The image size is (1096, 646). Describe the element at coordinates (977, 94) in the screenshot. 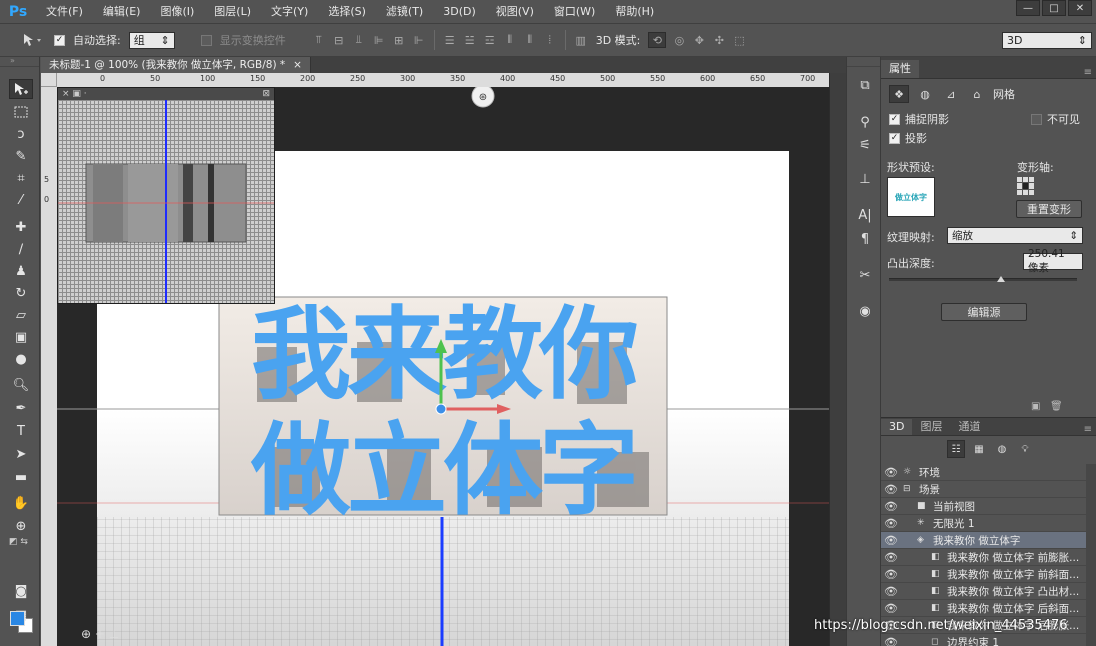

I see `coordinates-subtab-icon: ⌂` at that location.